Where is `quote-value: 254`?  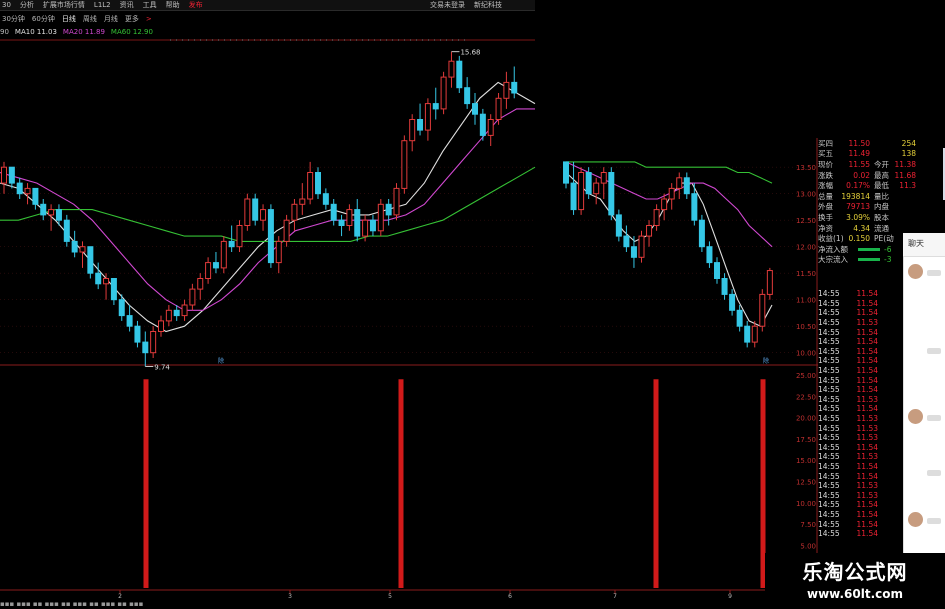 quote-value: 254 is located at coordinates (908, 143).